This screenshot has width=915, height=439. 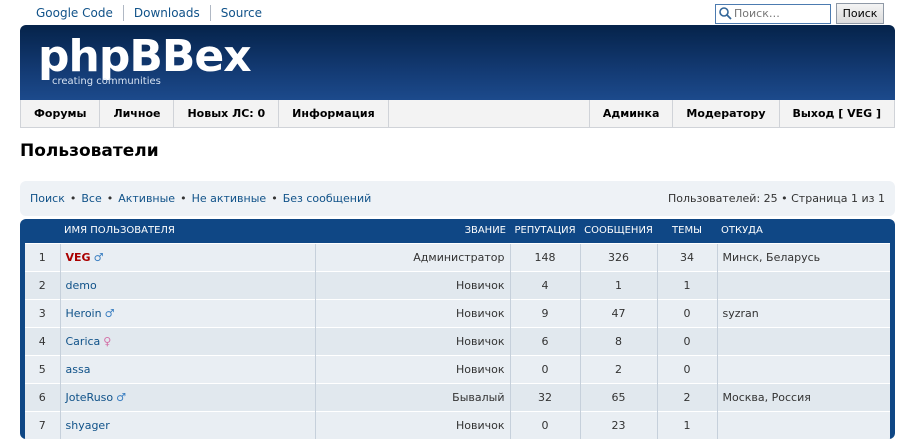 What do you see at coordinates (412, 231) in the screenshot?
I see `col-rank: Звание` at bounding box center [412, 231].